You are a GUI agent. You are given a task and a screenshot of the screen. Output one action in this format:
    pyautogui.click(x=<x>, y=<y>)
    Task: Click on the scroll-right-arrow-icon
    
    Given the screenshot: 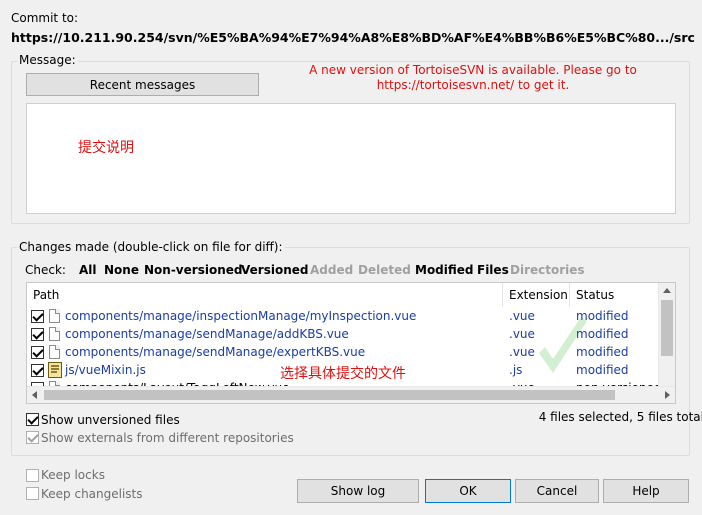 What is the action you would take?
    pyautogui.click(x=667, y=395)
    